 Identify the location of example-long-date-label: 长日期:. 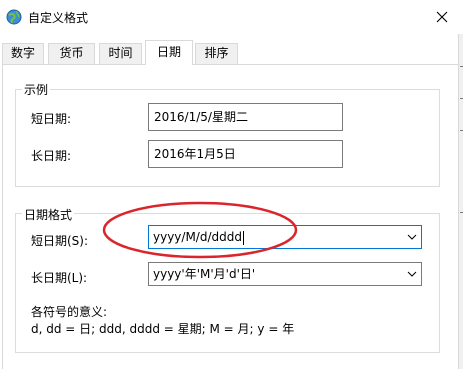
(51, 156).